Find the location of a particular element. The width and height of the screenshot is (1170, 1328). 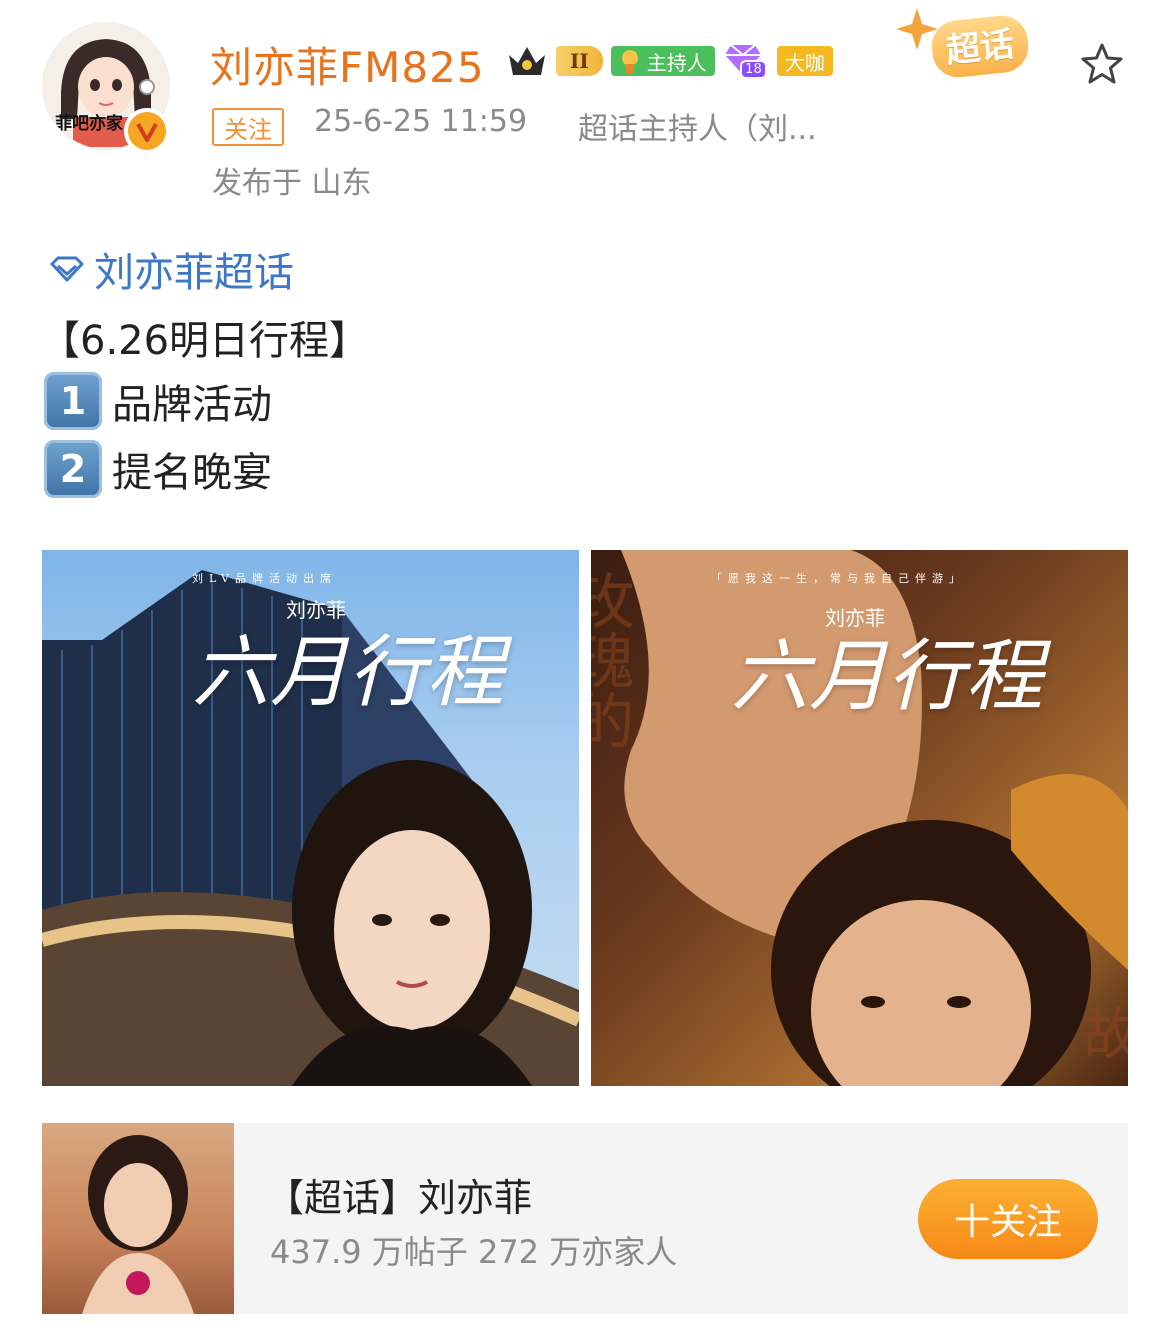

list-item: 1 品牌活动 is located at coordinates (158, 401).